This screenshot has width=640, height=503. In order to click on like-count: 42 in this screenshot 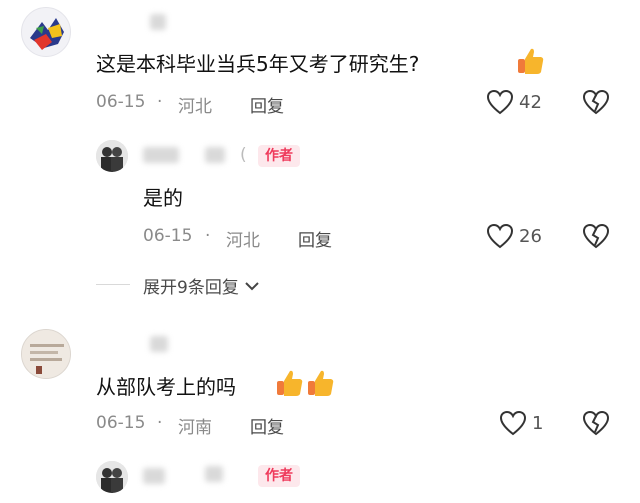, I will do `click(530, 102)`.